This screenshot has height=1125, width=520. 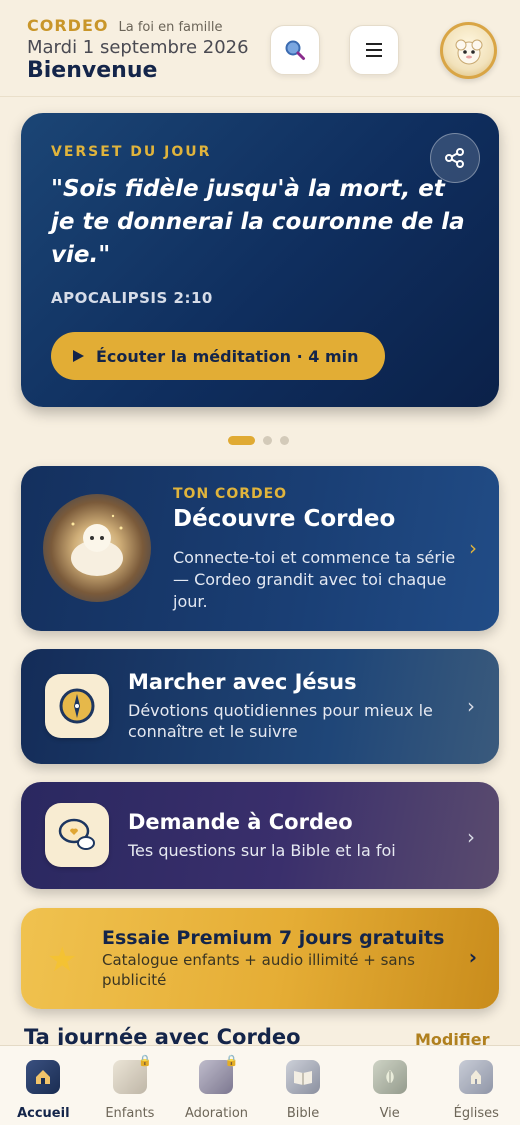 What do you see at coordinates (132, 1074) in the screenshot?
I see `children-icon: 🔒` at bounding box center [132, 1074].